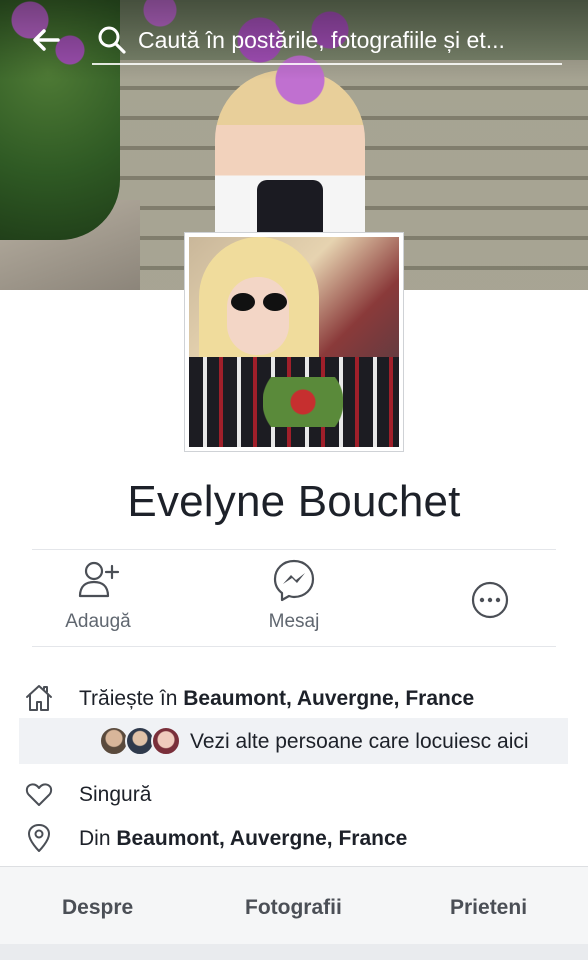 This screenshot has height=960, width=588. I want to click on tab-photos: Fotografii, so click(293, 908).